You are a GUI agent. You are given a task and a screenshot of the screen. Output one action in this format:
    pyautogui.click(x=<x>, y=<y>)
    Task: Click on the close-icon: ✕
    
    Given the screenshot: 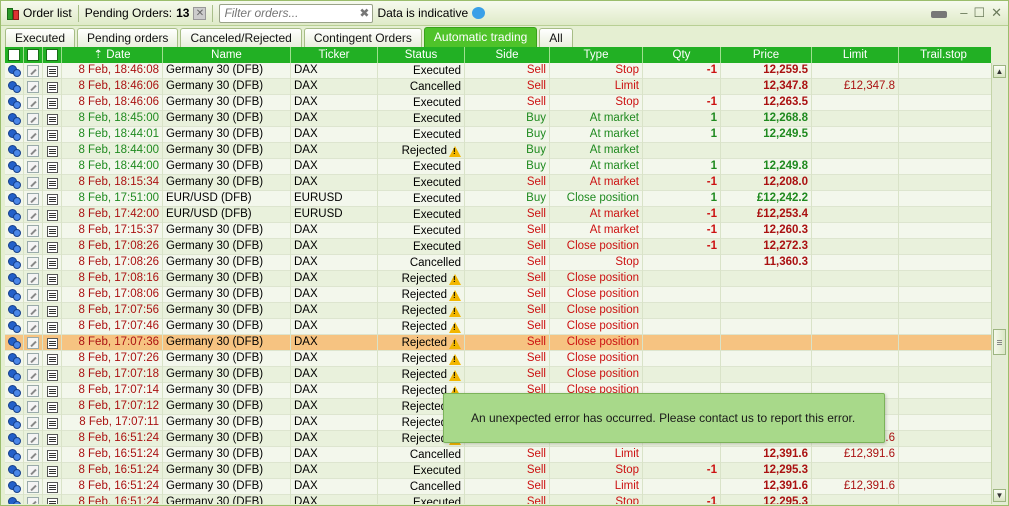 What is the action you would take?
    pyautogui.click(x=996, y=13)
    